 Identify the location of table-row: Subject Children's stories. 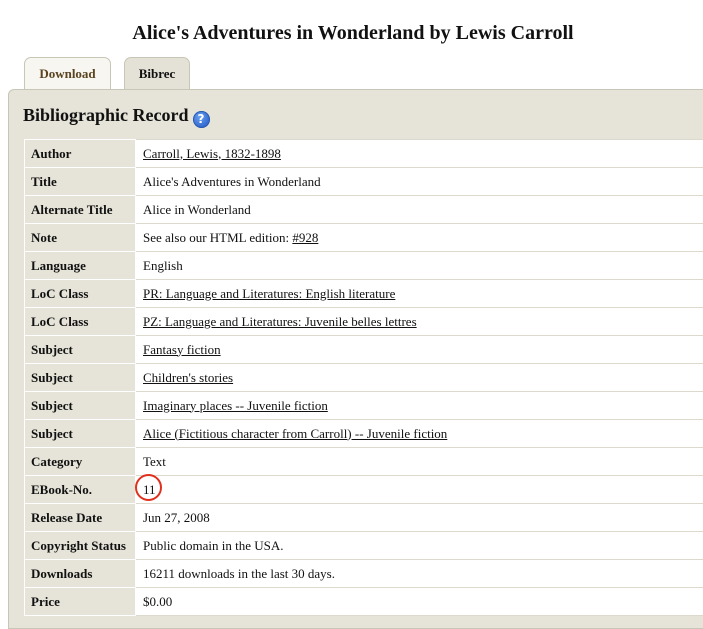
(364, 378).